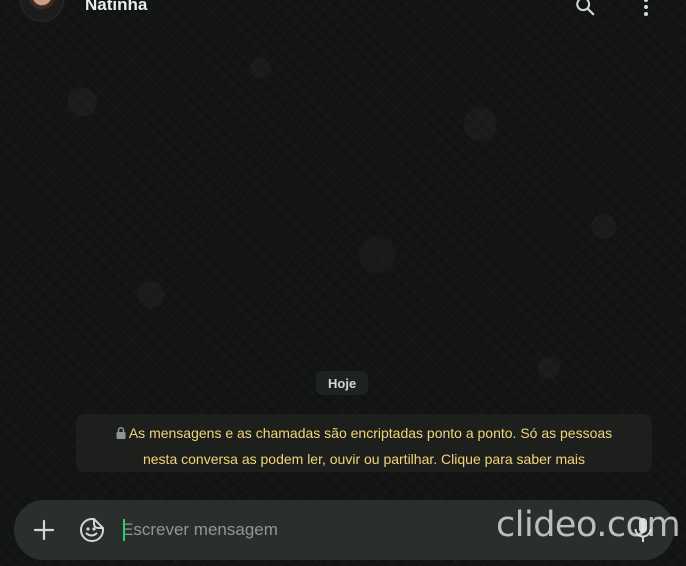 The image size is (686, 566). Describe the element at coordinates (646, 9) in the screenshot. I see `more-vertical-icon` at that location.